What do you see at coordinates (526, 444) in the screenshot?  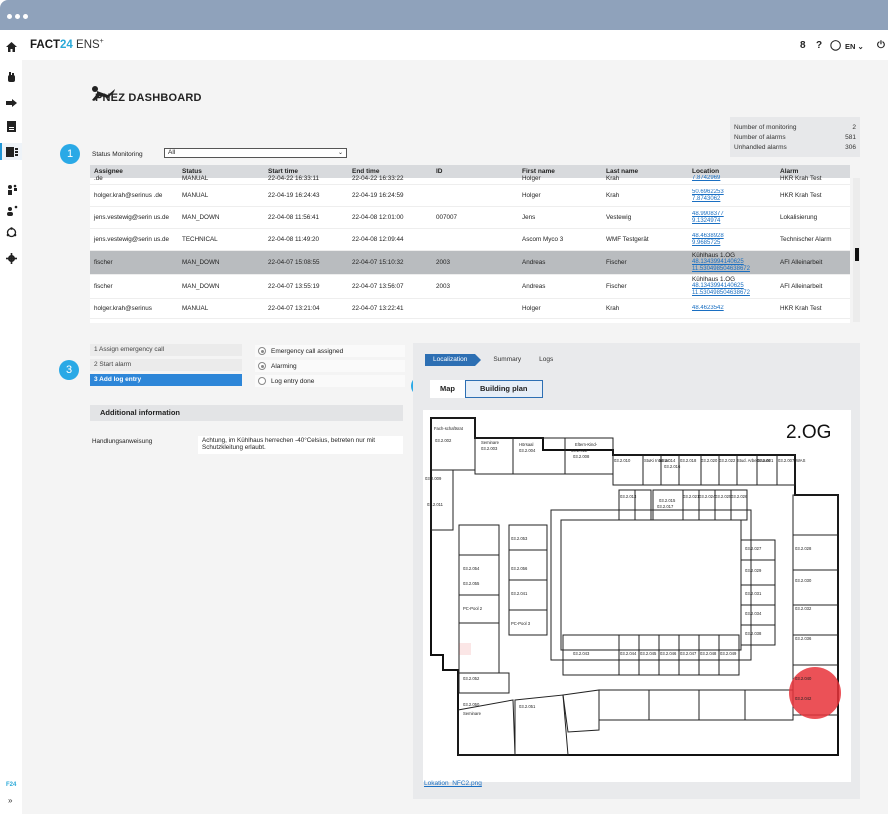 I see `room-label: Hörsaal` at bounding box center [526, 444].